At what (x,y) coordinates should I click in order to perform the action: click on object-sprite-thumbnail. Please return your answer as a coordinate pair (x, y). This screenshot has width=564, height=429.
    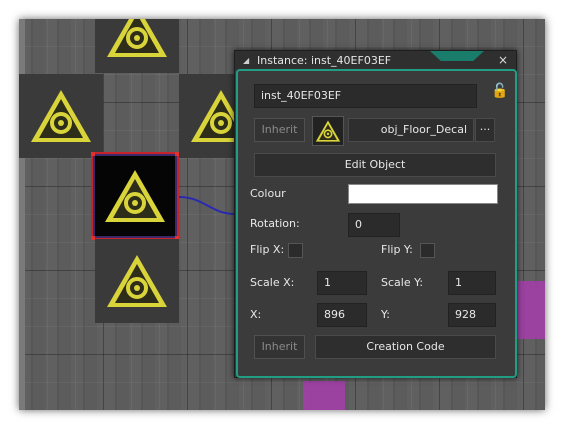
    Looking at the image, I should click on (328, 131).